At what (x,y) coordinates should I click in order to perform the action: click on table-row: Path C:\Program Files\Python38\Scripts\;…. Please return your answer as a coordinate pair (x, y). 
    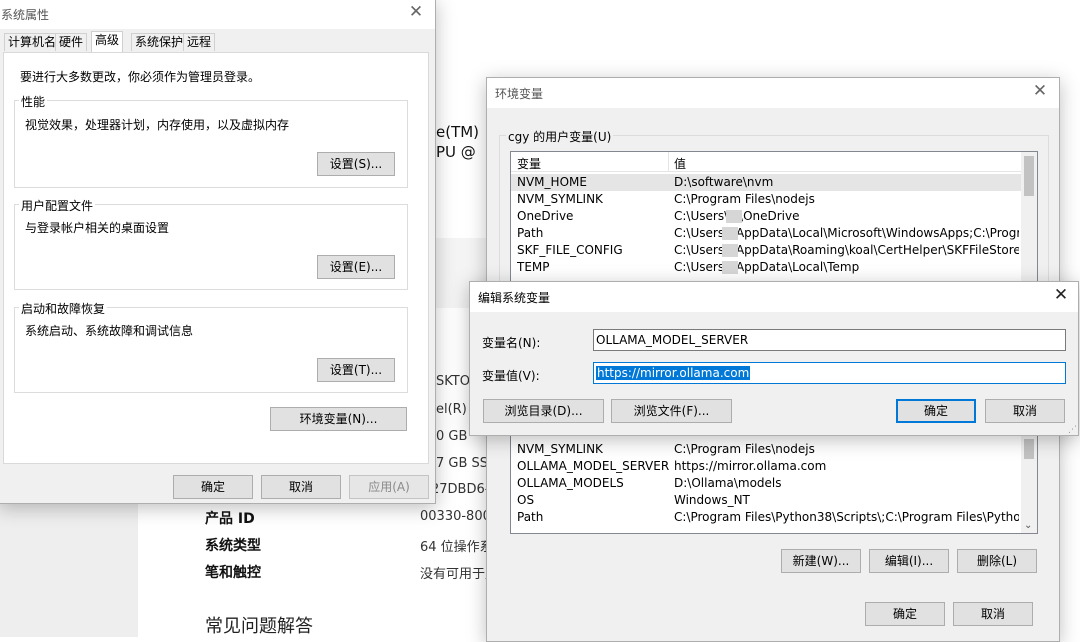
    Looking at the image, I should click on (767, 517).